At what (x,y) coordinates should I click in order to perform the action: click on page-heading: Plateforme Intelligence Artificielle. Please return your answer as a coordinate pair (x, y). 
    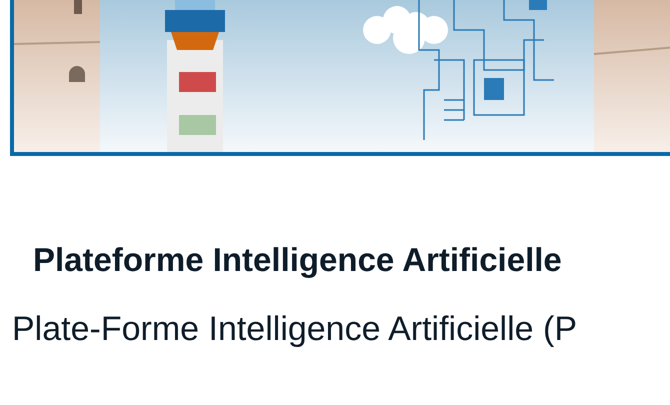
    Looking at the image, I should click on (297, 260).